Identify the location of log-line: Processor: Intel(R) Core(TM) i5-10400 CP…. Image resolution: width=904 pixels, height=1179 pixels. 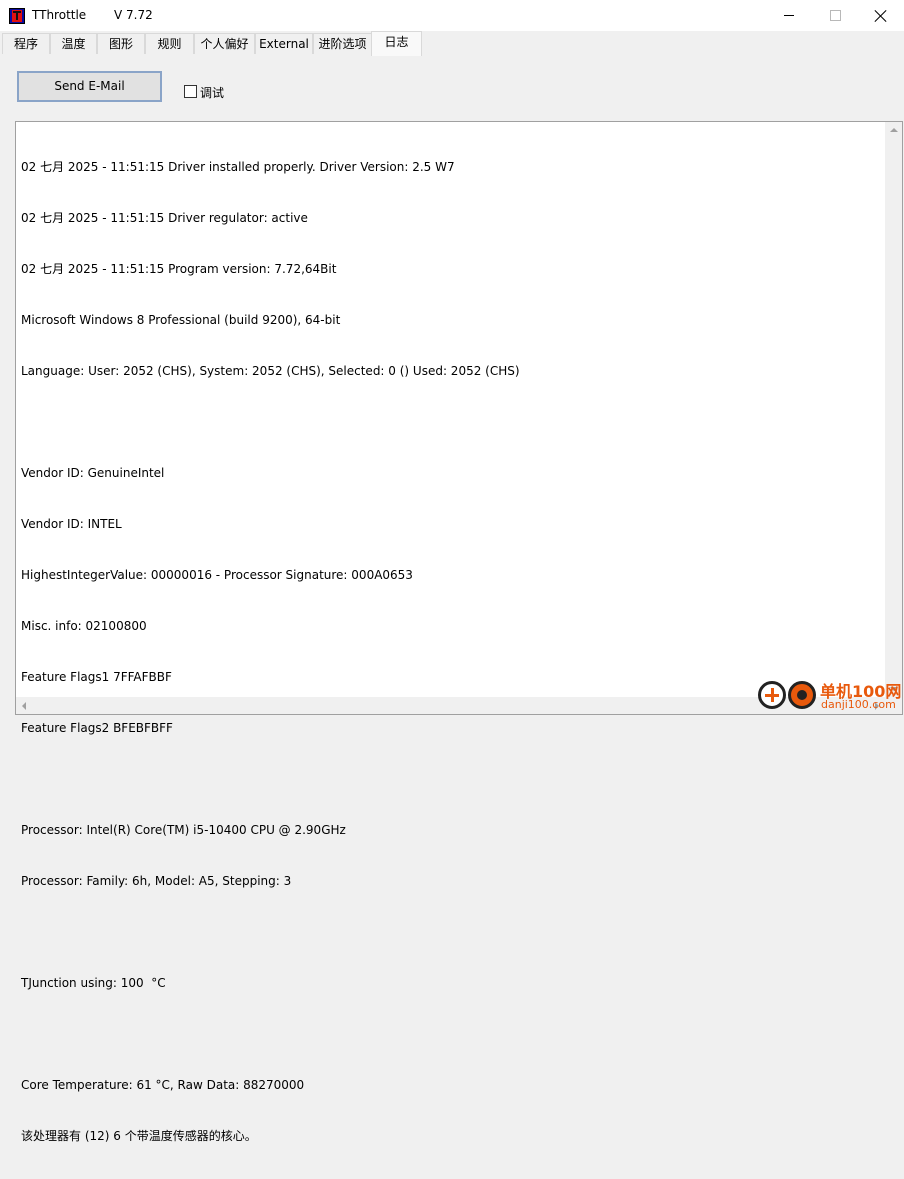
(183, 830).